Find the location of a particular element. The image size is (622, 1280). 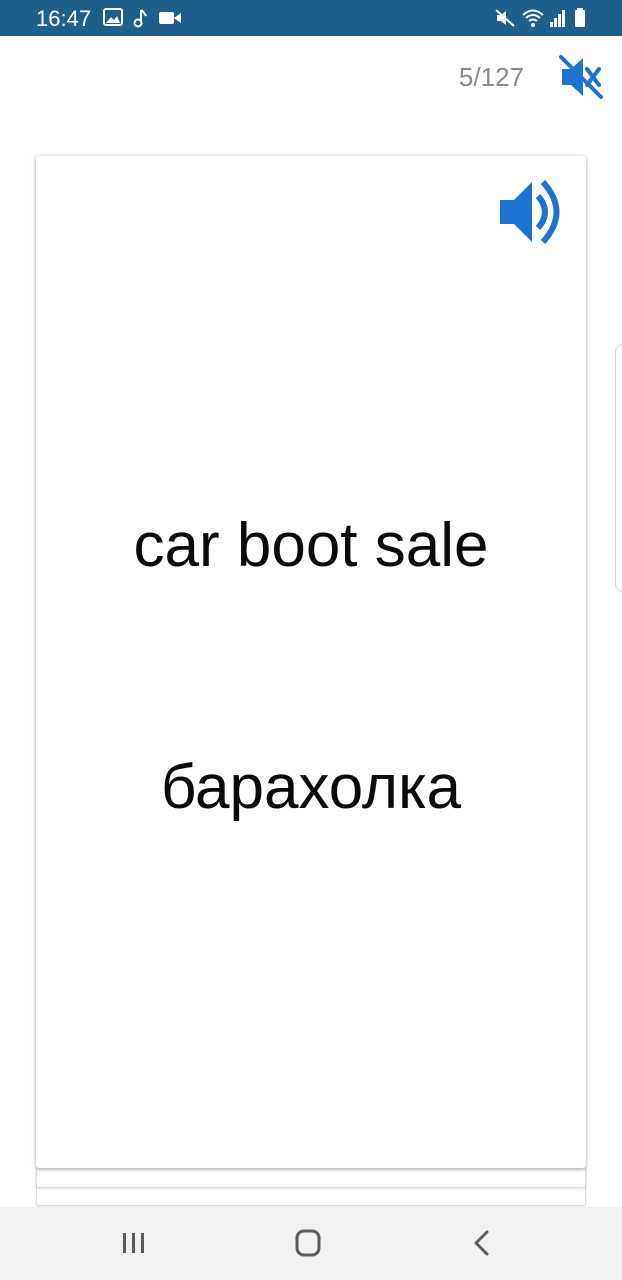

signal-icon is located at coordinates (558, 20).